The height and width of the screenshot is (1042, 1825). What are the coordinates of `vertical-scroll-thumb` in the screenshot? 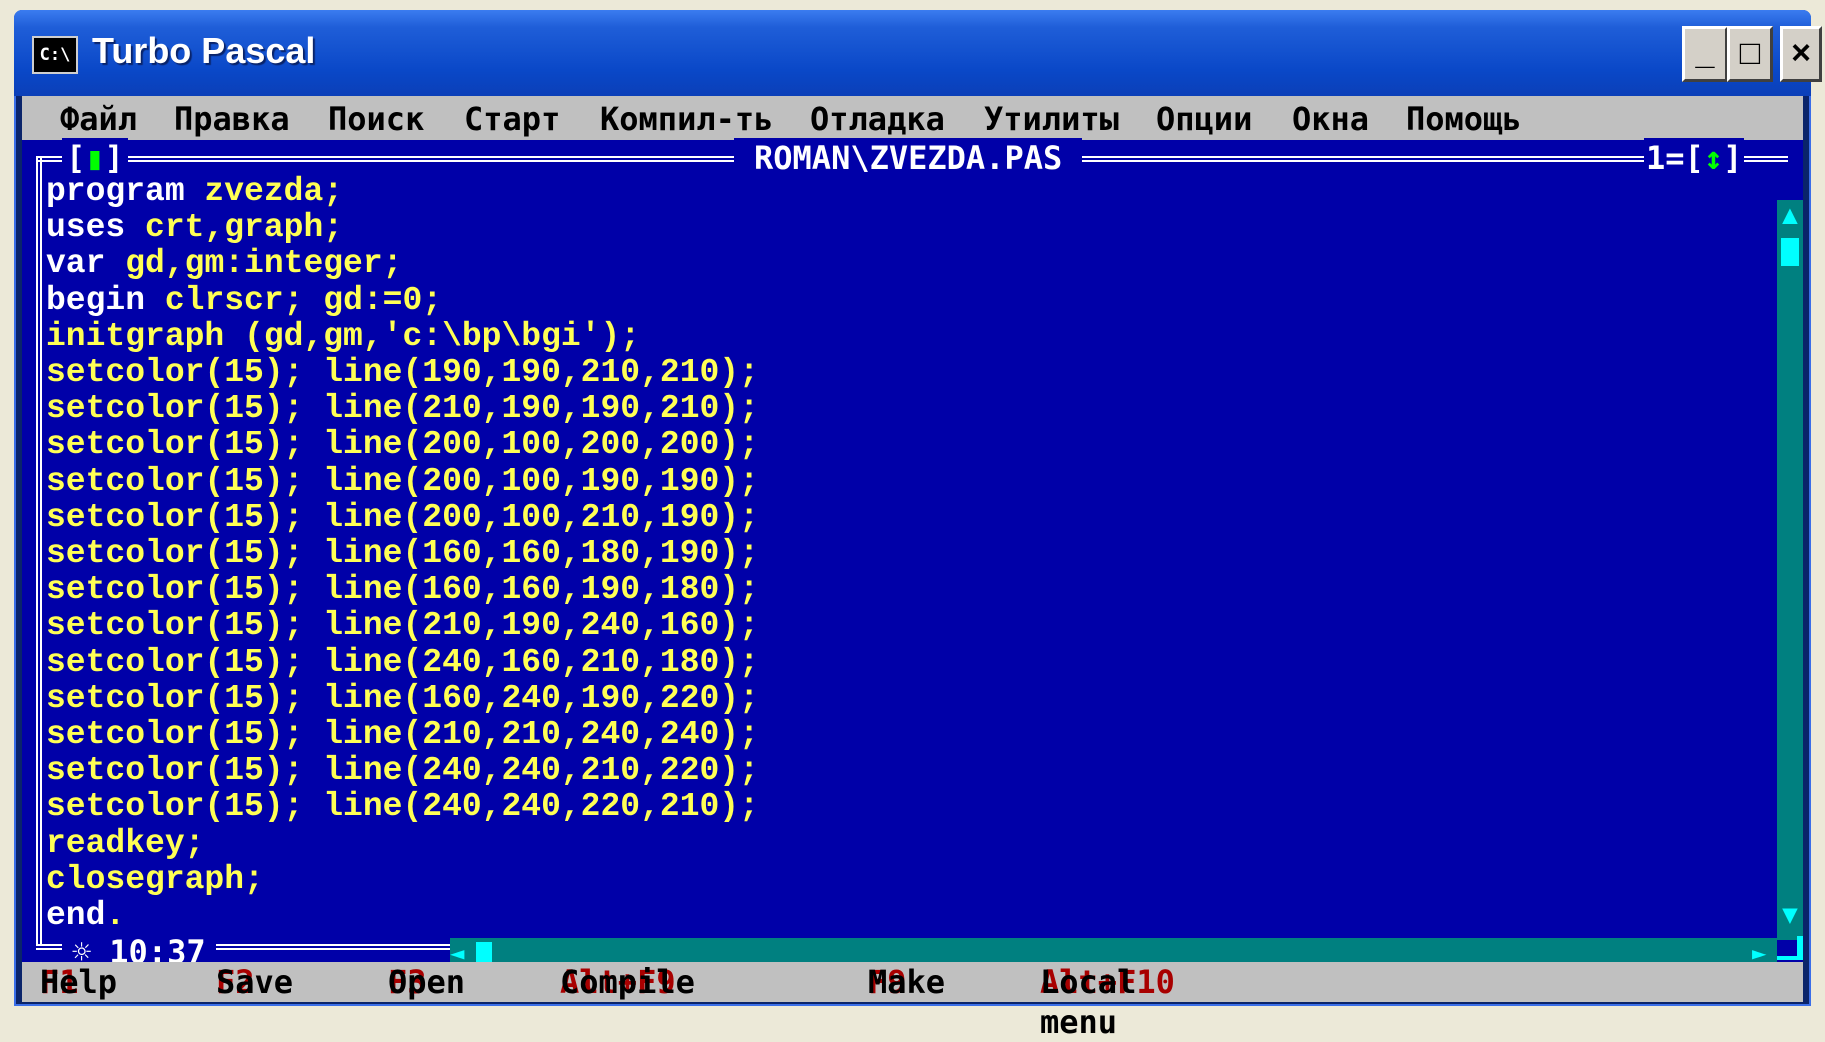 It's located at (1790, 252).